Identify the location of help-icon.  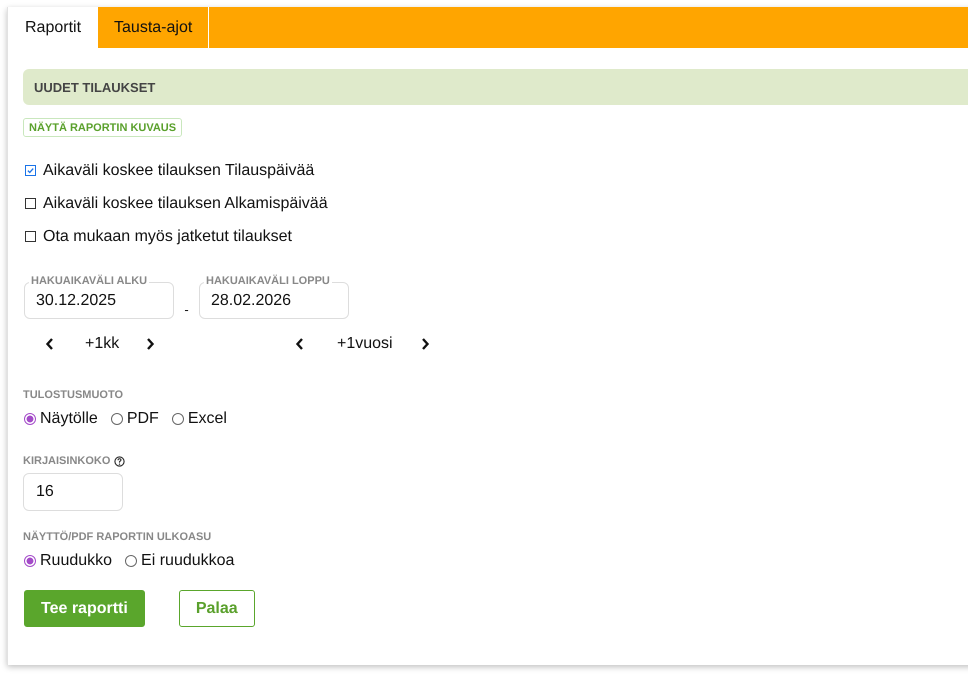
(120, 461).